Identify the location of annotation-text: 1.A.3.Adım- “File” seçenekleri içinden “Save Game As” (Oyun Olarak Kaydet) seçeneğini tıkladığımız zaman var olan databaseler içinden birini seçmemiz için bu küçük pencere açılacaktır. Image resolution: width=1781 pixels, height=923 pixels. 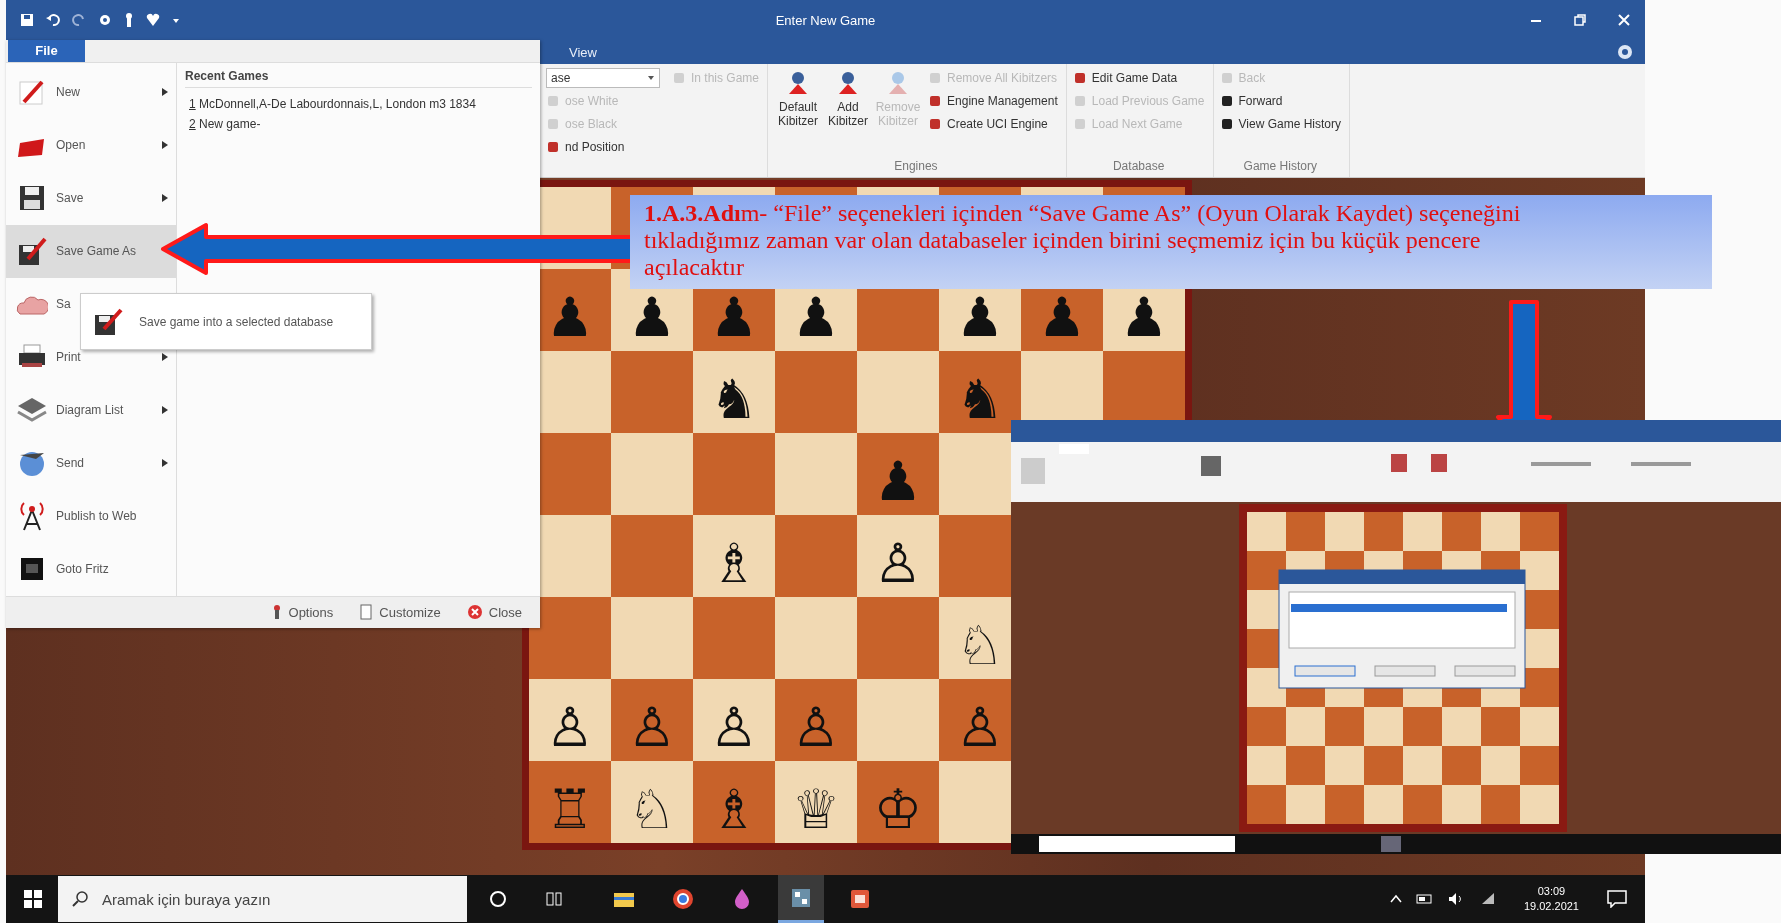
(1083, 240).